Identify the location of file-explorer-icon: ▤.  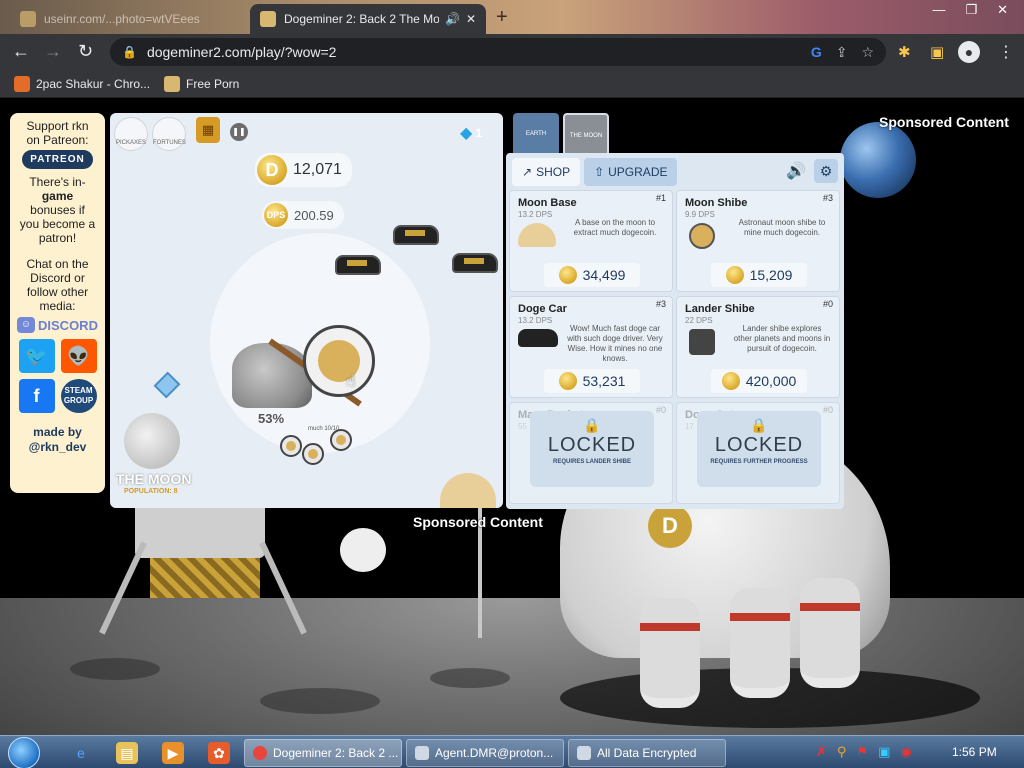
(127, 753).